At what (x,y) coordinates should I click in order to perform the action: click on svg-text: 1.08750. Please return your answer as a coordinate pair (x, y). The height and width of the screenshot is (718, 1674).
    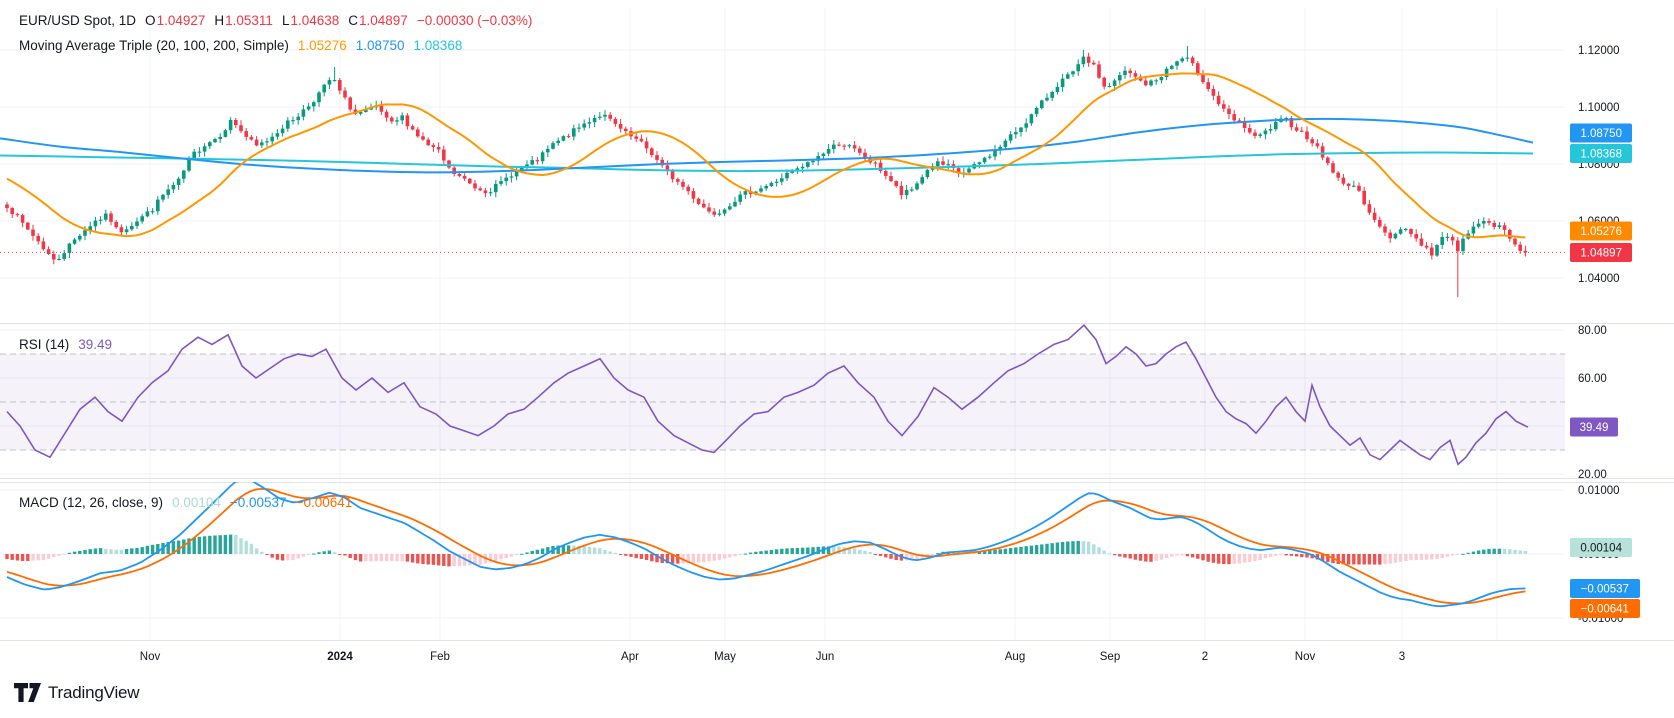
    Looking at the image, I should click on (1601, 134).